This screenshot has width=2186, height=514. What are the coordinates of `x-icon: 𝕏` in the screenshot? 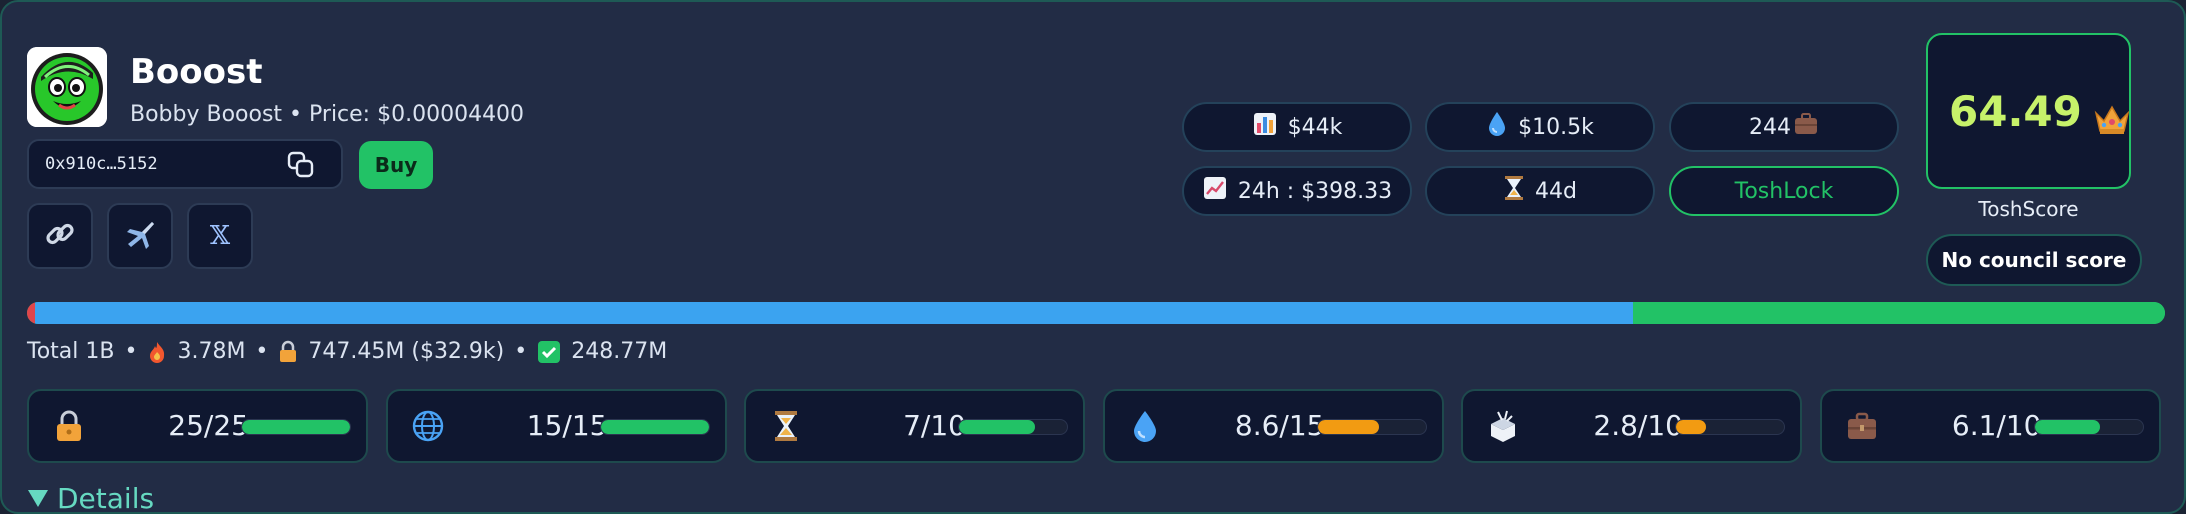 It's located at (220, 236).